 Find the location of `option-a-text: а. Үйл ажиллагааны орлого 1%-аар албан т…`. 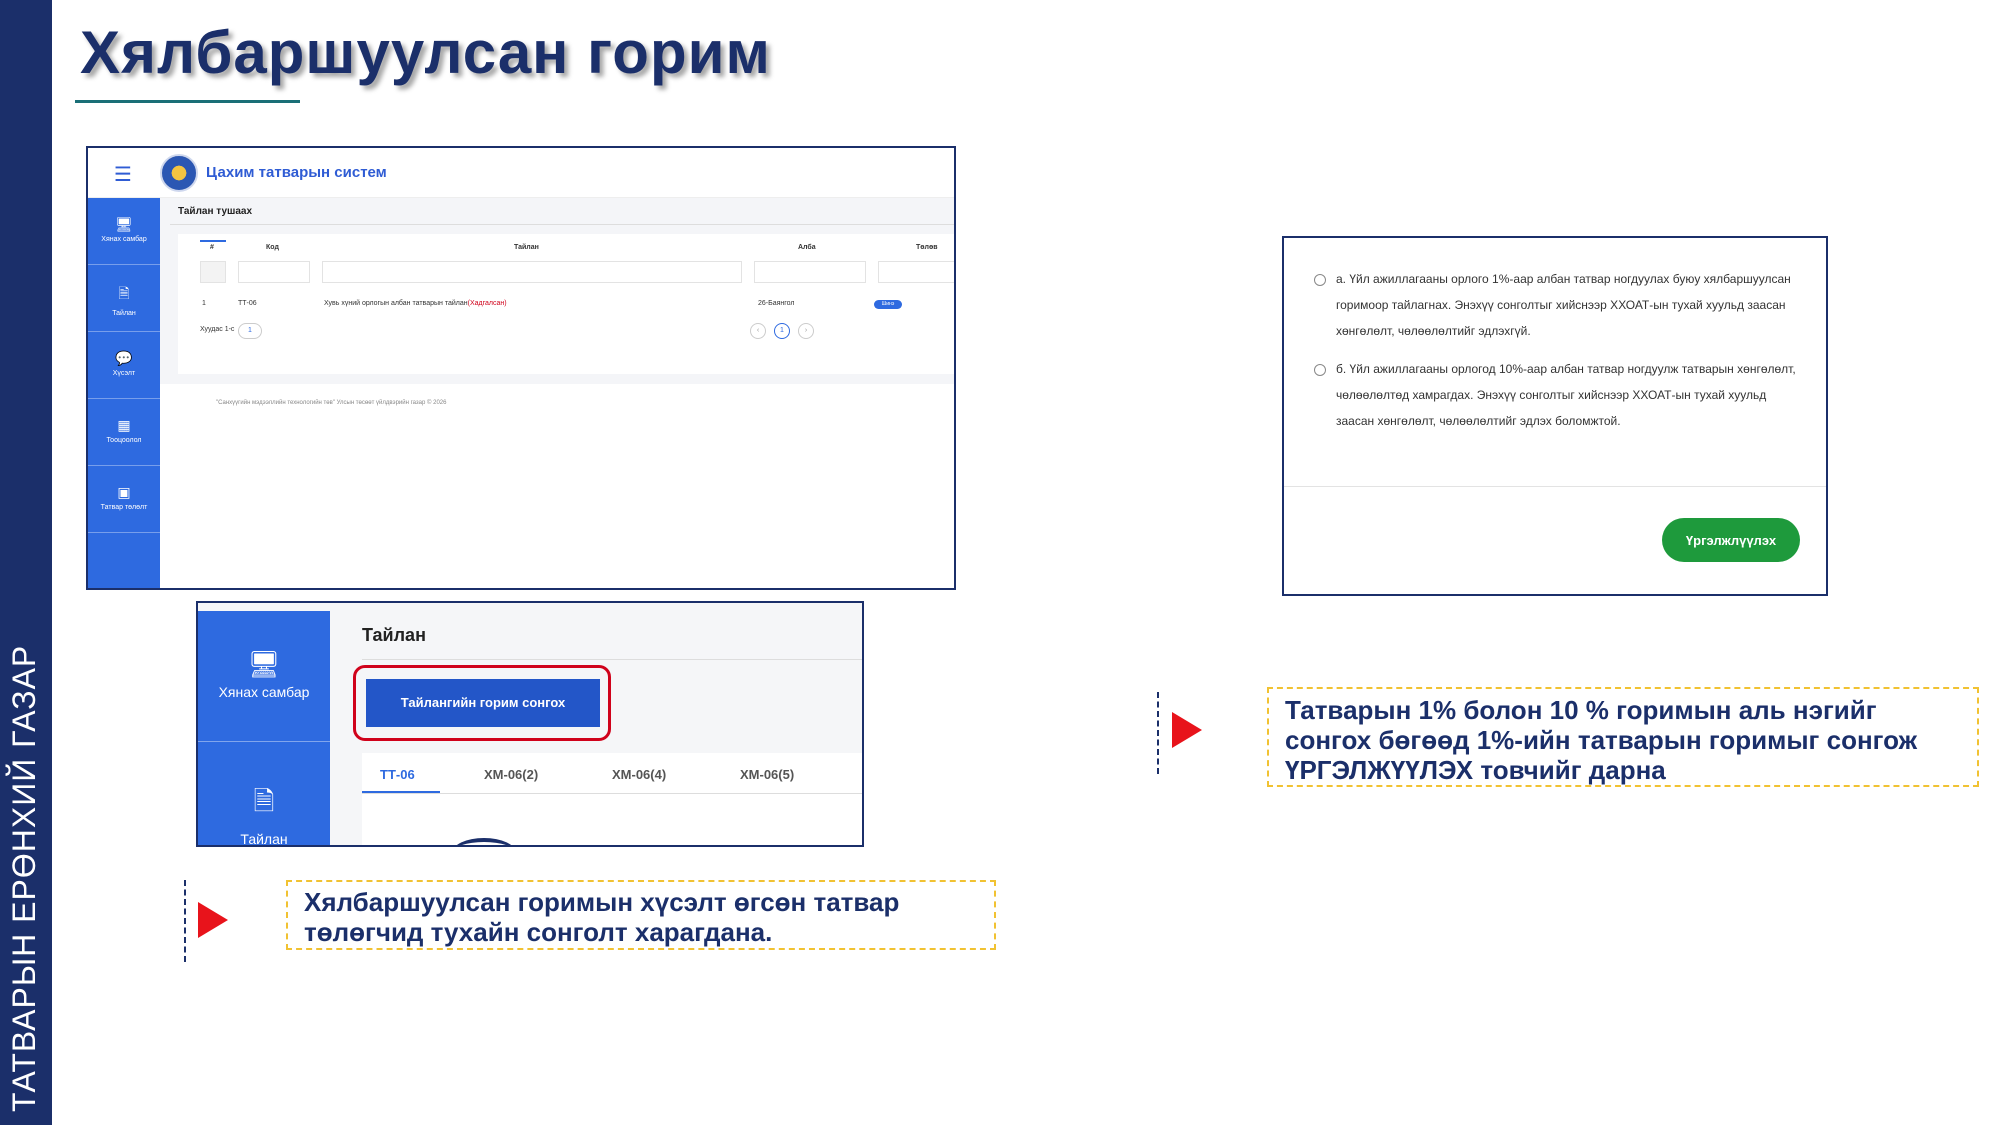

option-a-text: а. Үйл ажиллагааны орлого 1%-аар албан т… is located at coordinates (1563, 305).